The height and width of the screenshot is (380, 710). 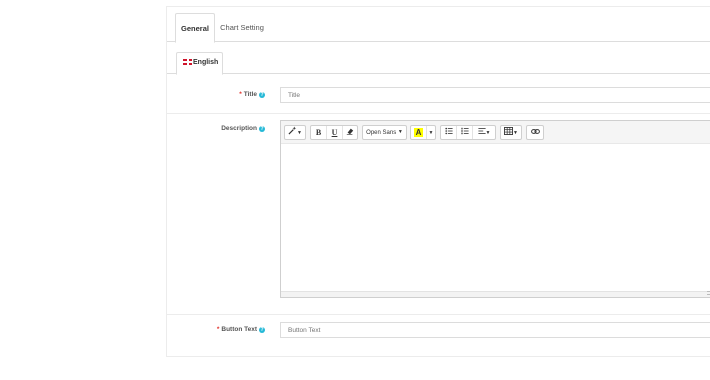 I want to click on paragraph-group: ▼, so click(x=468, y=132).